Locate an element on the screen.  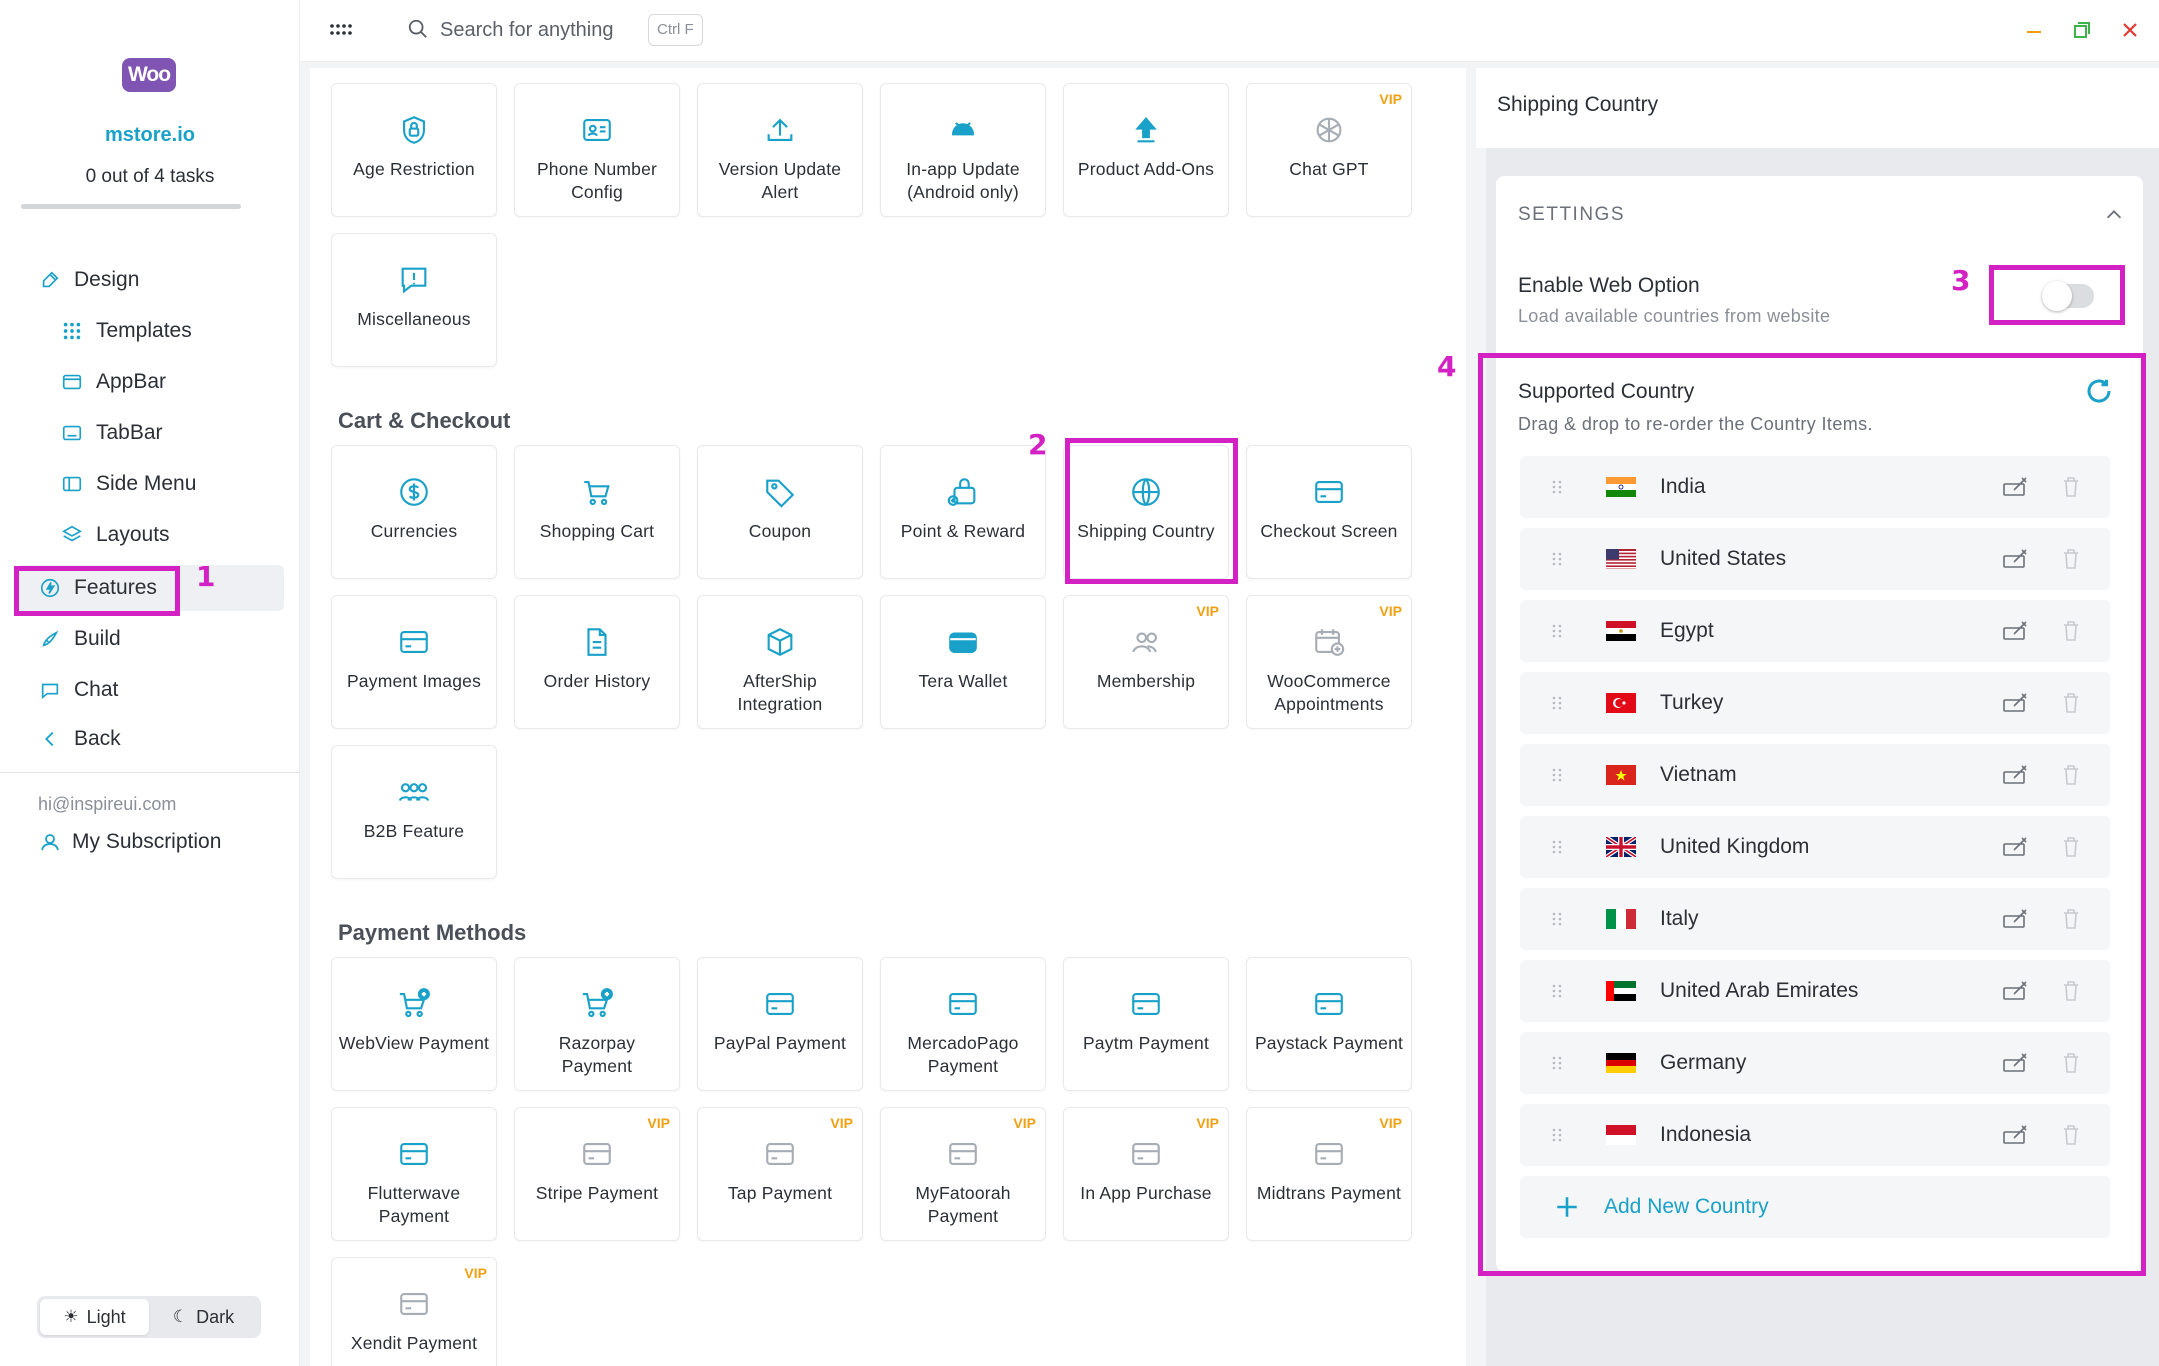
cart-section-title: Cart & Checkout is located at coordinates (424, 420).